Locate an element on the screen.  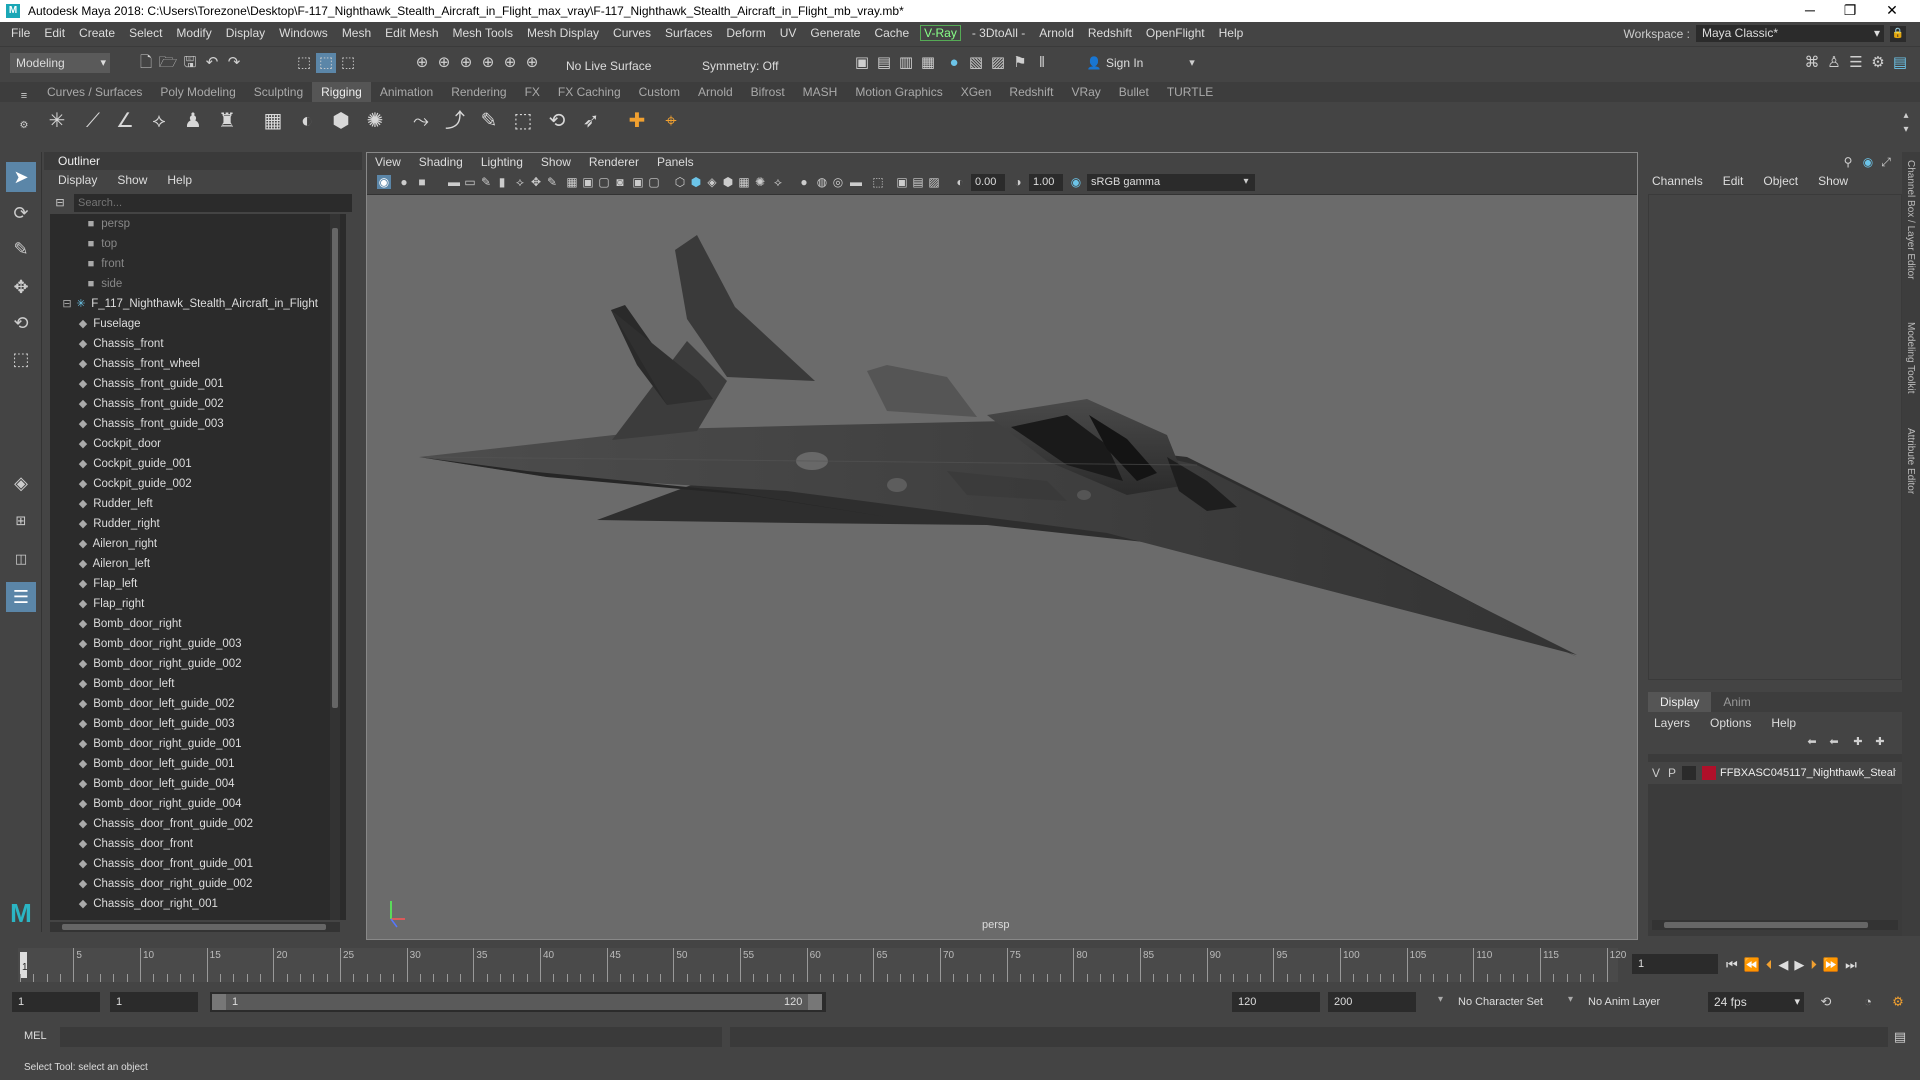
render-region-icon: ▨ is located at coordinates (998, 63).